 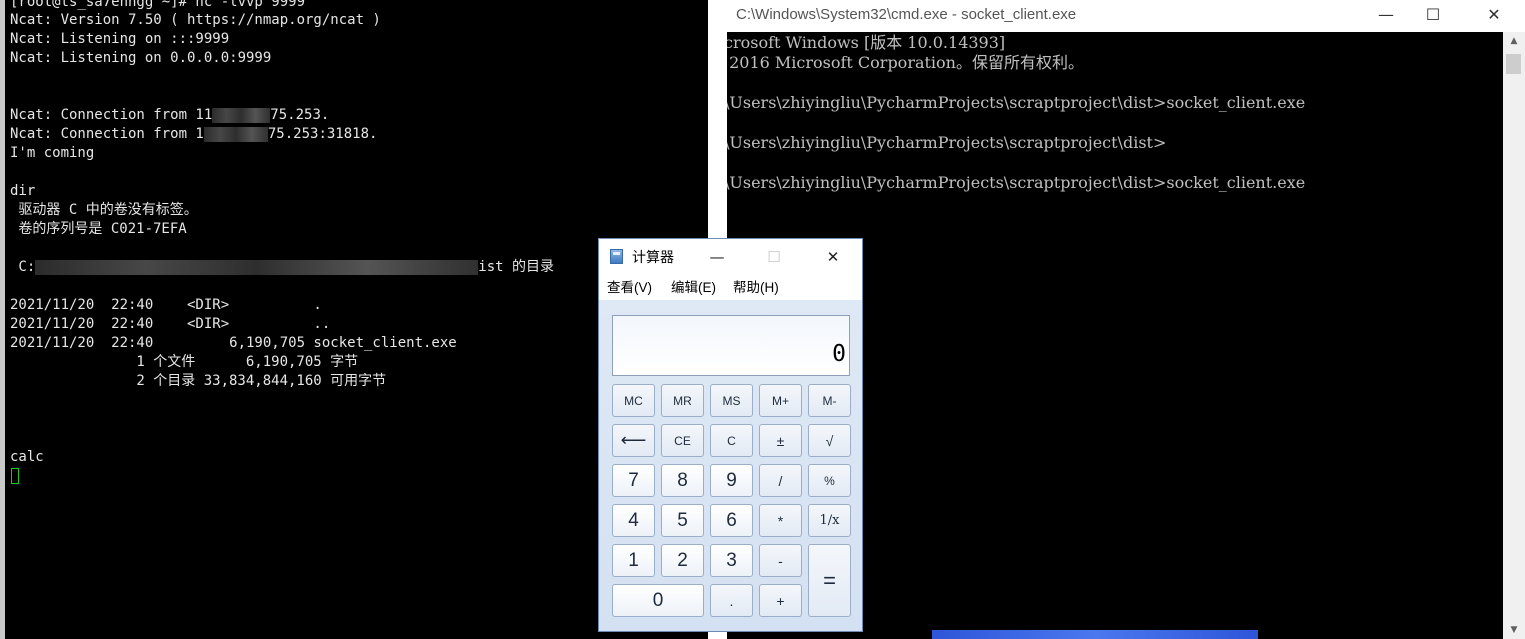 What do you see at coordinates (166, 305) in the screenshot?
I see `terminal-line: 2021/11/20 22:40 <DIR> .` at bounding box center [166, 305].